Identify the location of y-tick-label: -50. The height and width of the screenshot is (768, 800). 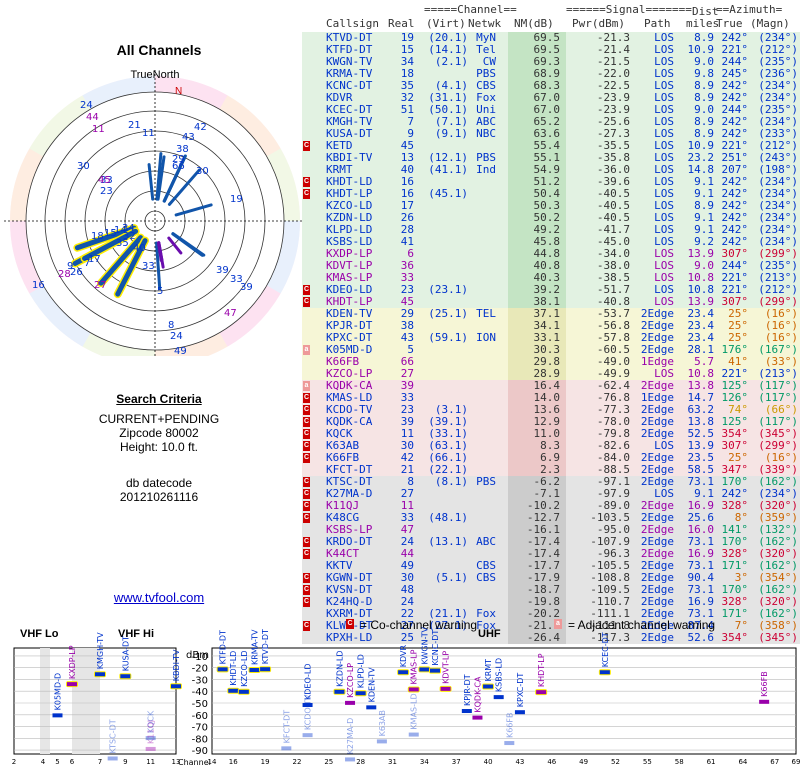
(200, 704).